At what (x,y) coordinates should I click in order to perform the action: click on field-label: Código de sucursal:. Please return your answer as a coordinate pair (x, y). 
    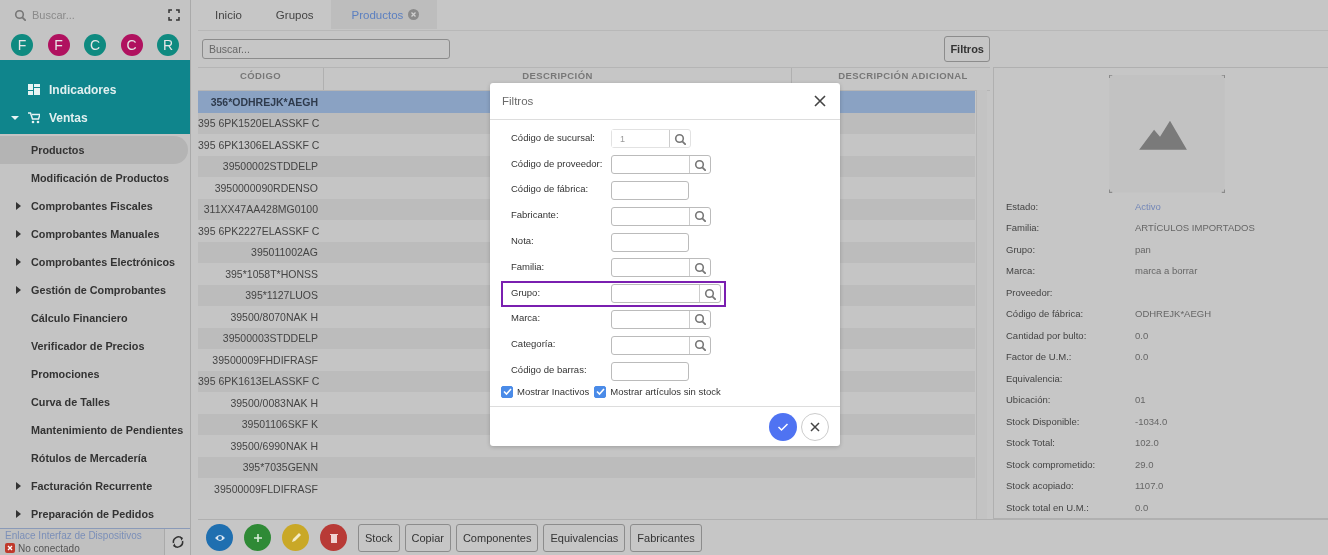
    Looking at the image, I should click on (553, 137).